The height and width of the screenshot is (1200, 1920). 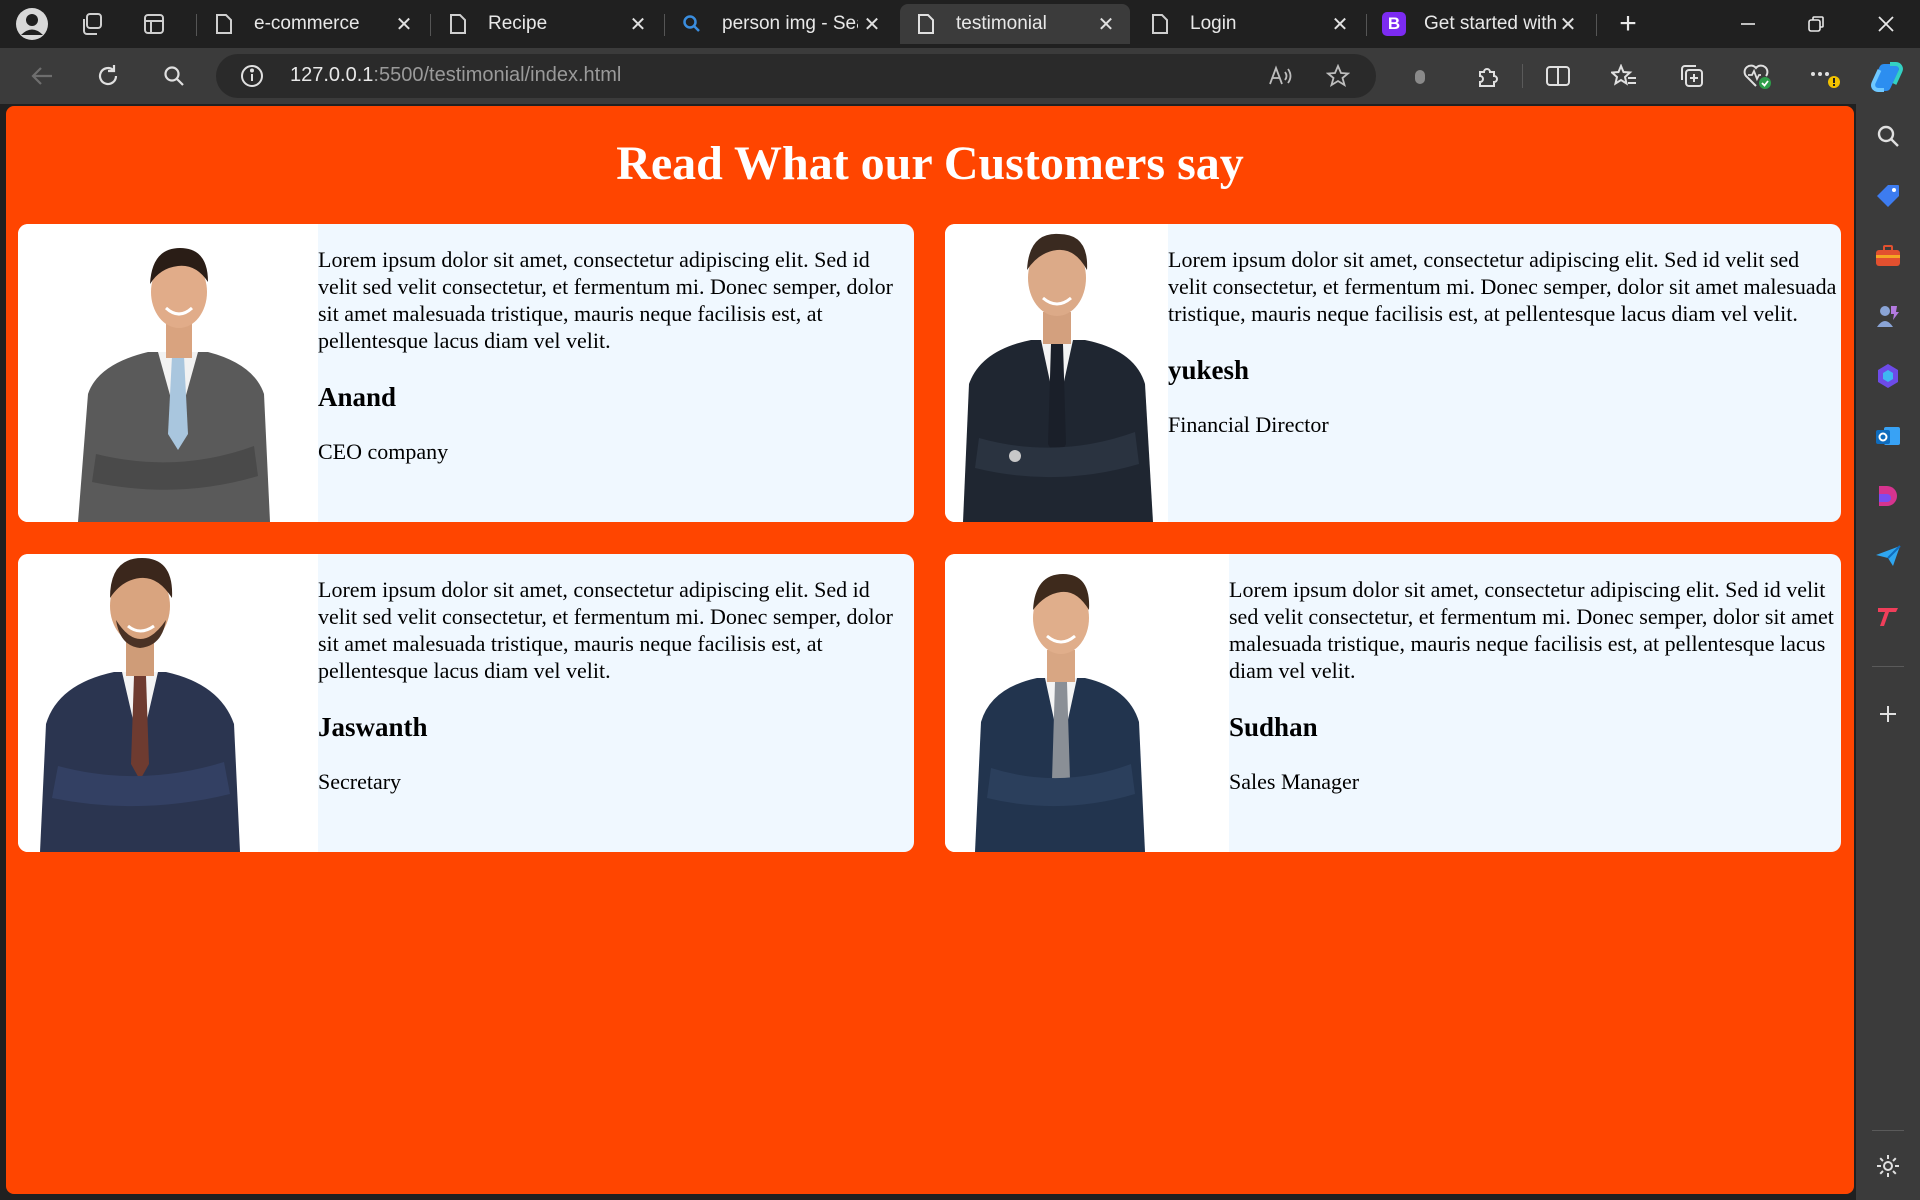 I want to click on back-icon, so click(x=42, y=76).